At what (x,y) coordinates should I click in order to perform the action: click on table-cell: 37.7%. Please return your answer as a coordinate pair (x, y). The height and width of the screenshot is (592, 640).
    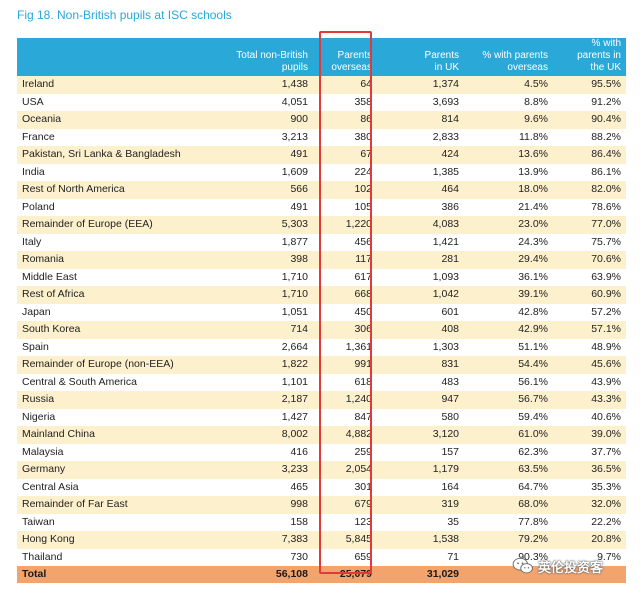
    Looking at the image, I should click on (589, 452).